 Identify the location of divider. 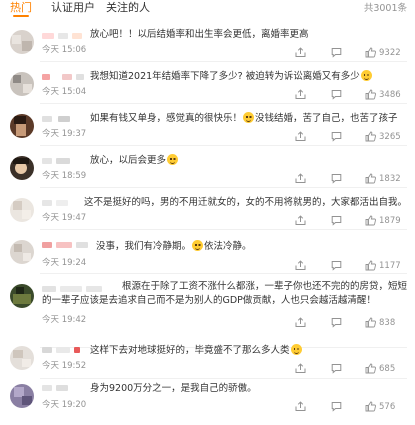
(223, 378).